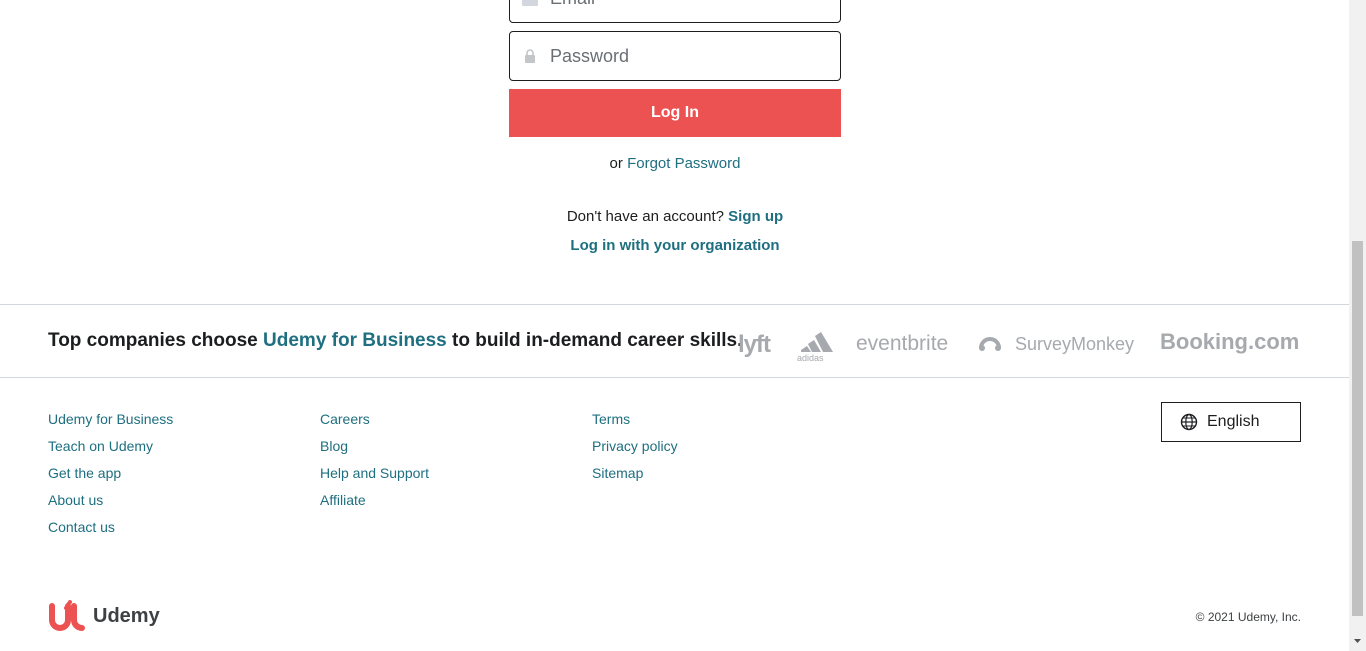 Image resolution: width=1366 pixels, height=651 pixels. Describe the element at coordinates (374, 500) in the screenshot. I see `footer-link-affiliate: Affiliate` at that location.